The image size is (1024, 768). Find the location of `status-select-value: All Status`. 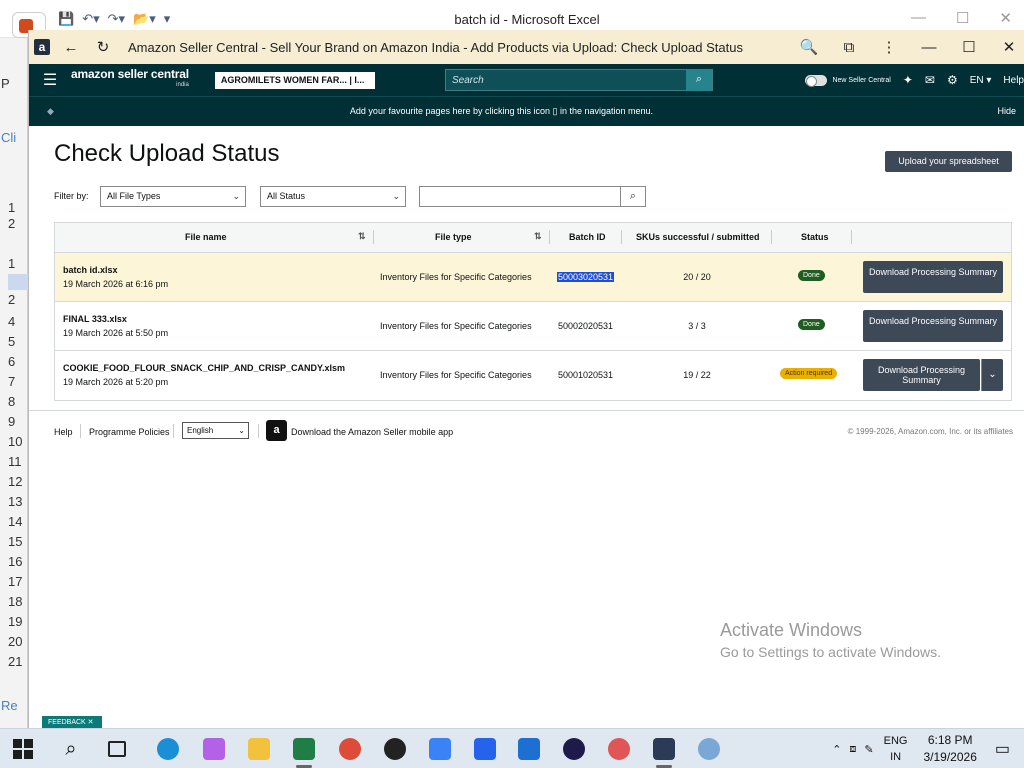

status-select-value: All Status is located at coordinates (286, 196).